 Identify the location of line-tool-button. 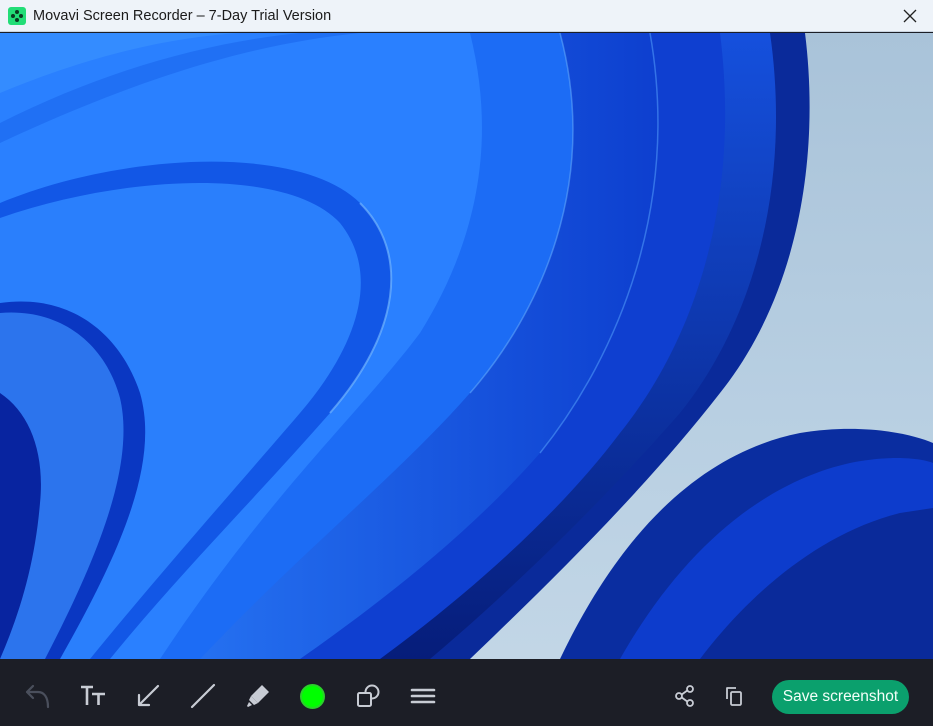
(203, 696).